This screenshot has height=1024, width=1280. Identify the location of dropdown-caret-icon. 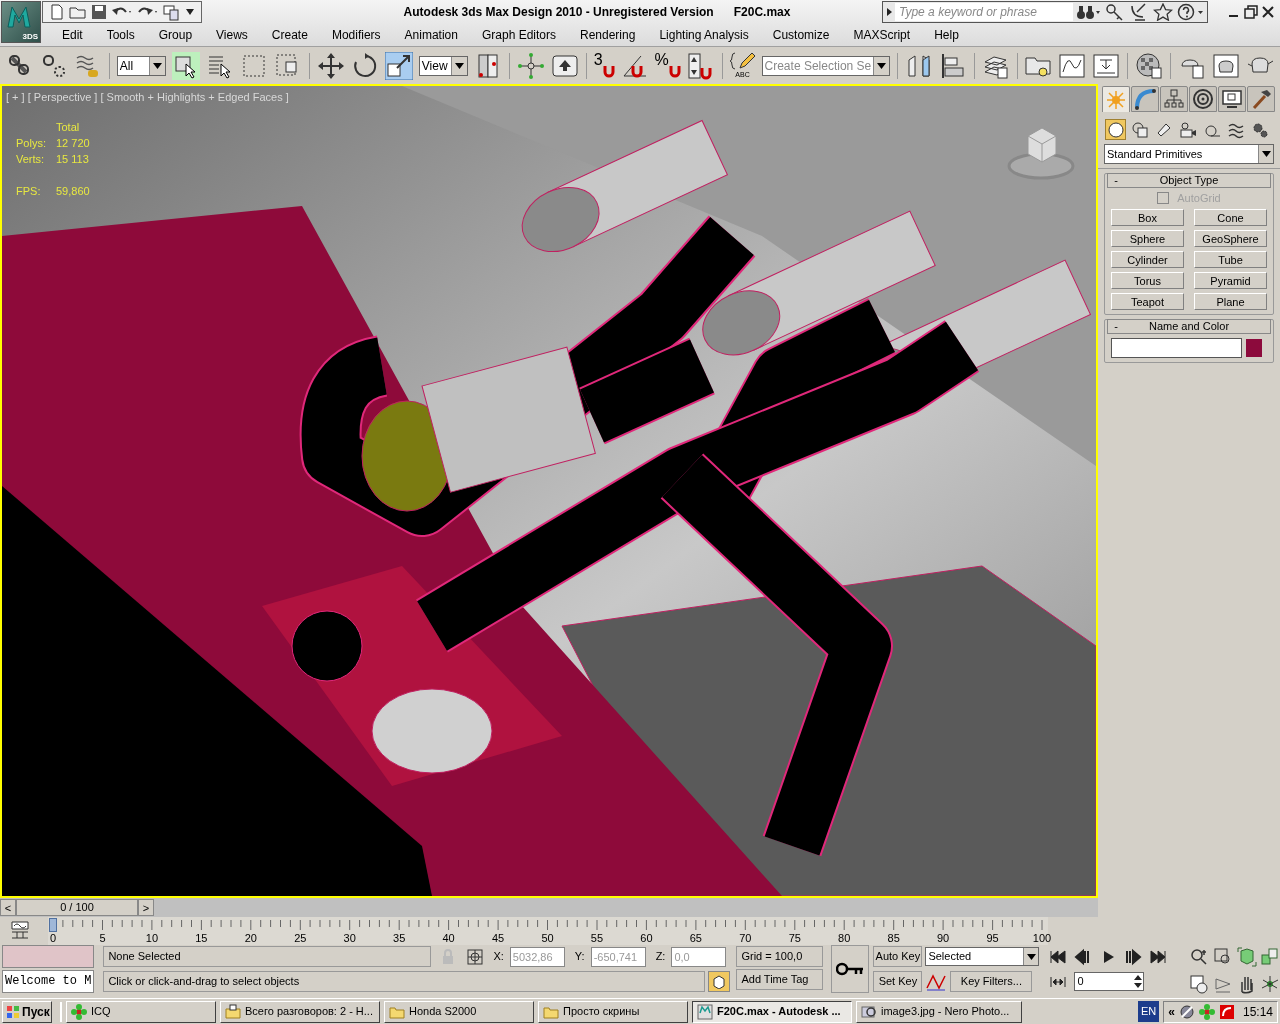
(190, 12).